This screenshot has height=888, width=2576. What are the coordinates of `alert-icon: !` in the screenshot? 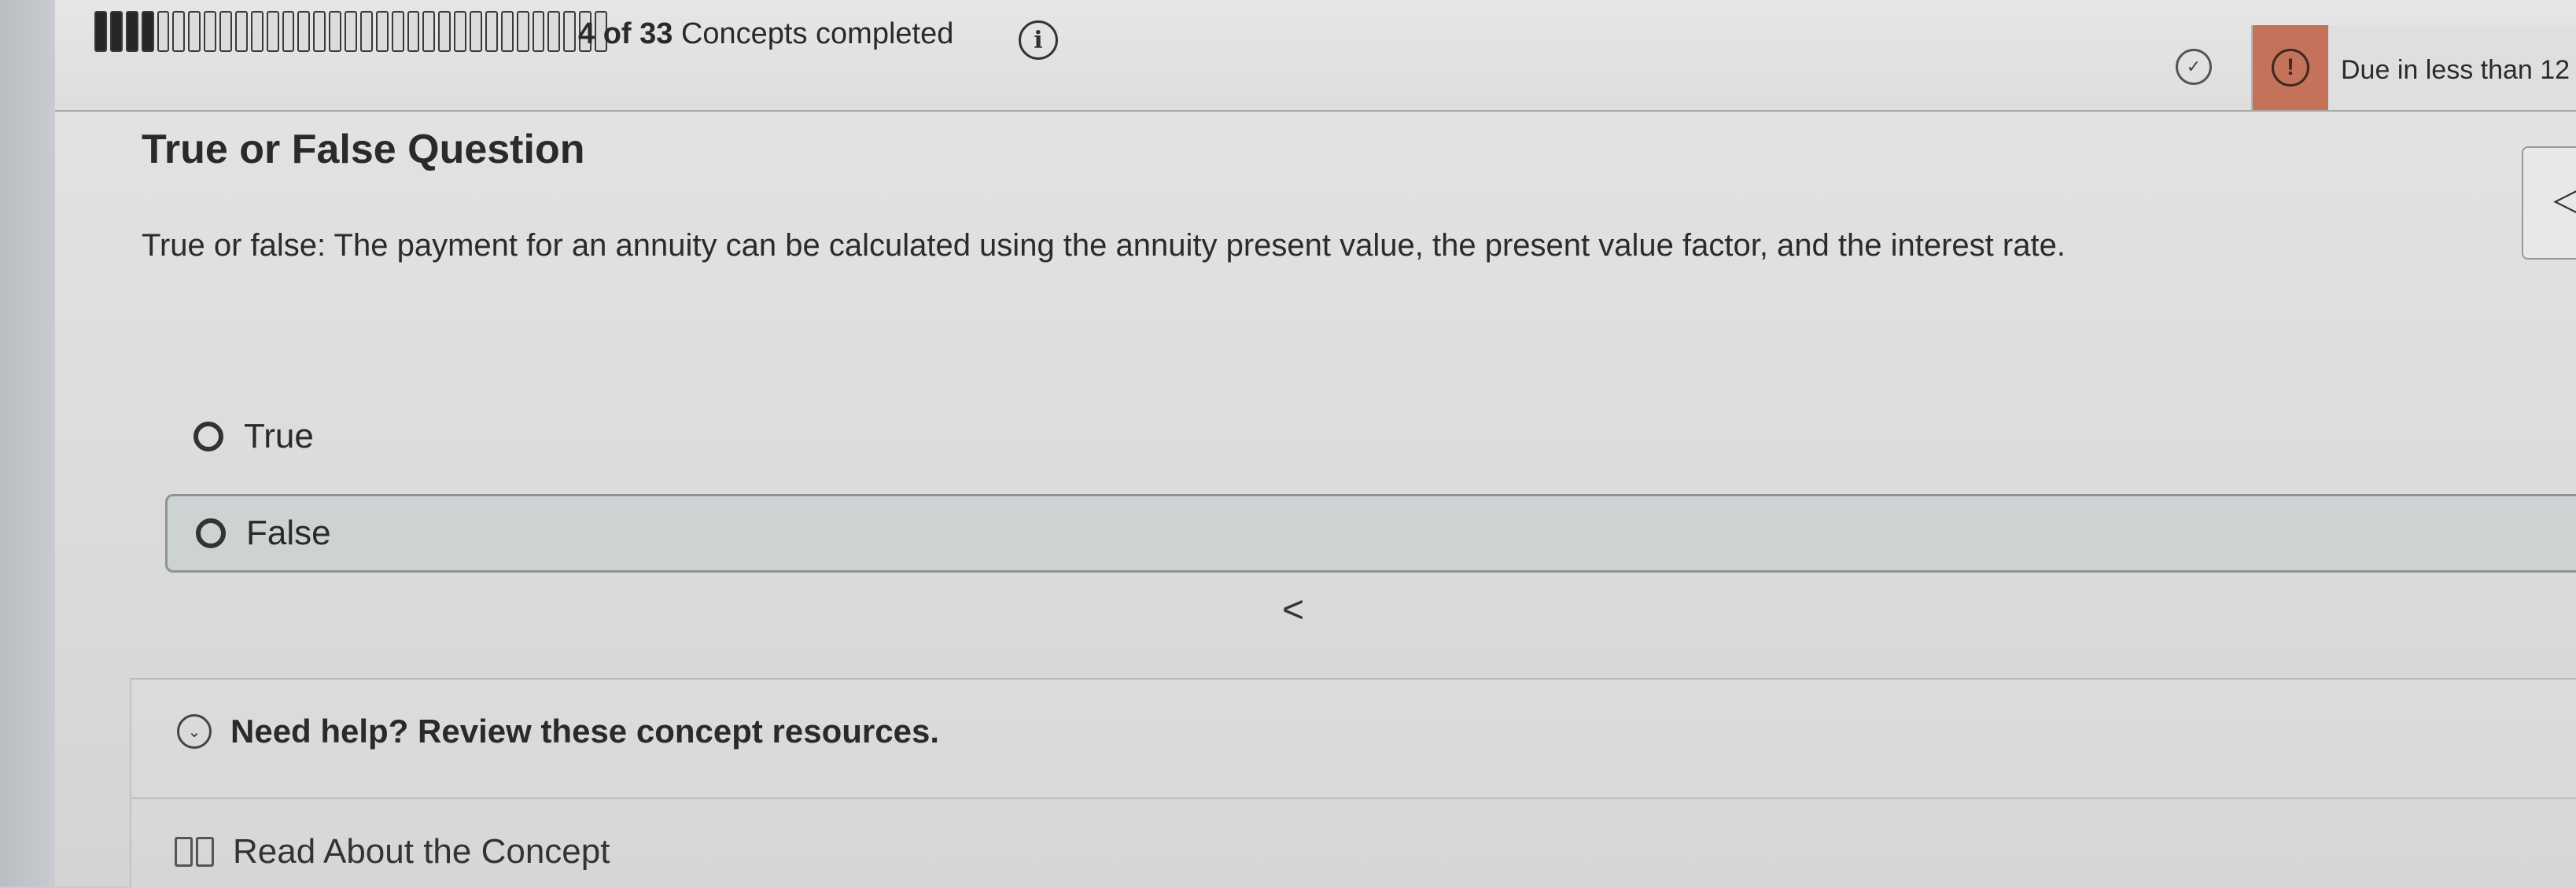 It's located at (2290, 68).